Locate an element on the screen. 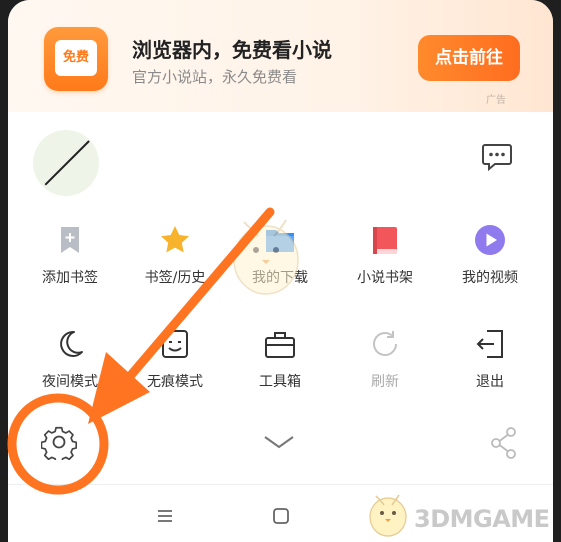 This screenshot has width=561, height=542. avatar is located at coordinates (66, 163).